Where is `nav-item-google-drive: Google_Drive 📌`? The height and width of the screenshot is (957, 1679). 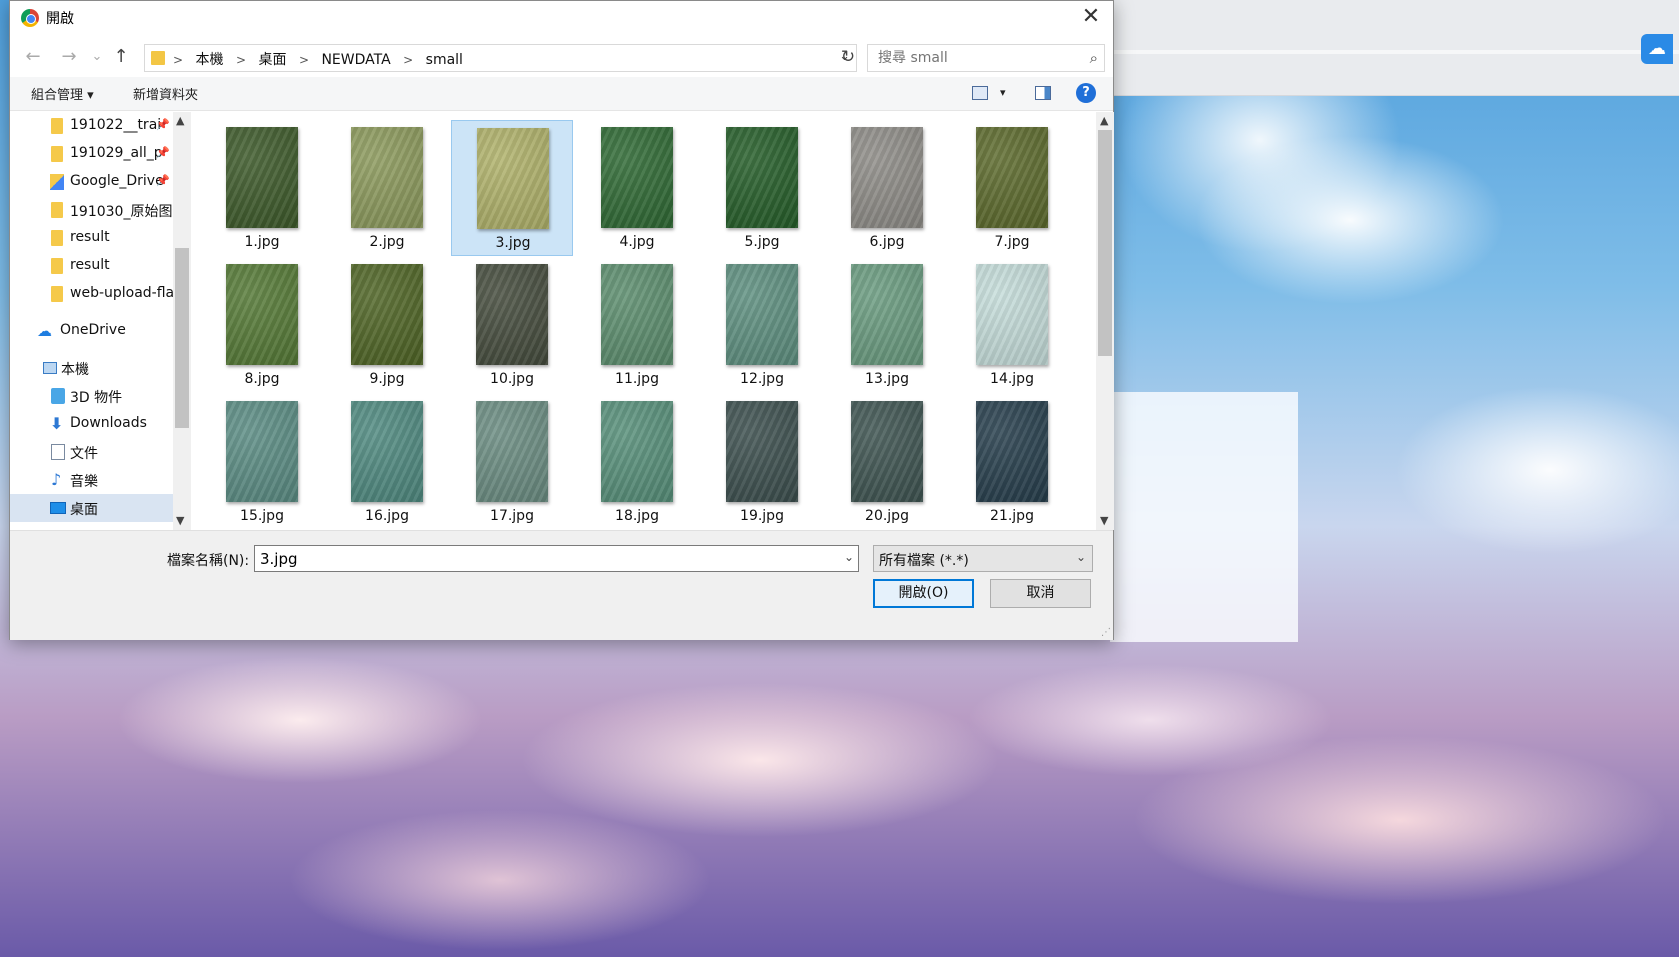 nav-item-google-drive: Google_Drive 📌 is located at coordinates (91, 182).